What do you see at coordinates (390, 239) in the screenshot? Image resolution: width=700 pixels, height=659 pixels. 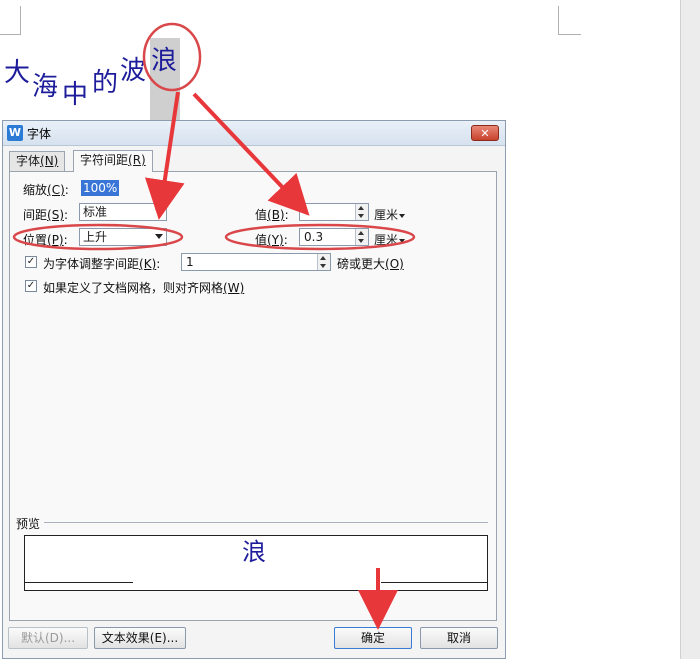 I see `position-unit-dropdown: 厘米` at bounding box center [390, 239].